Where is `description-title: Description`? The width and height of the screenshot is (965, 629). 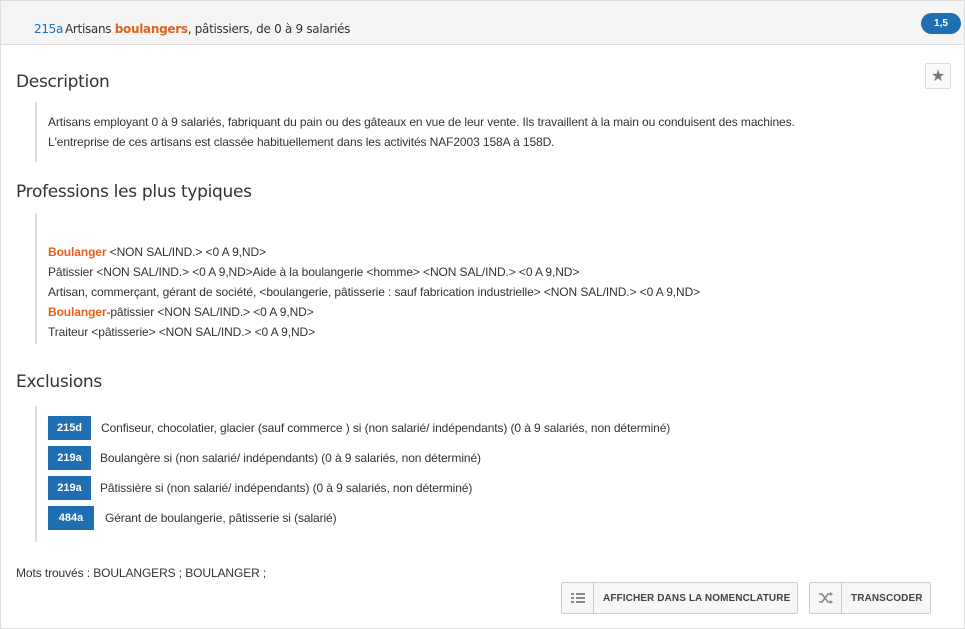 description-title: Description is located at coordinates (63, 82).